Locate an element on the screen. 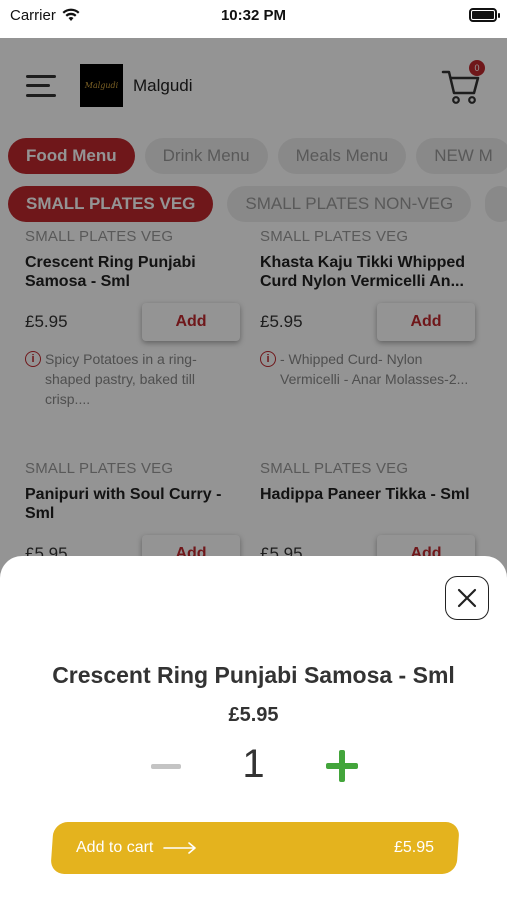  add-to-cart-button: Add to cart £5.95 is located at coordinates (255, 848).